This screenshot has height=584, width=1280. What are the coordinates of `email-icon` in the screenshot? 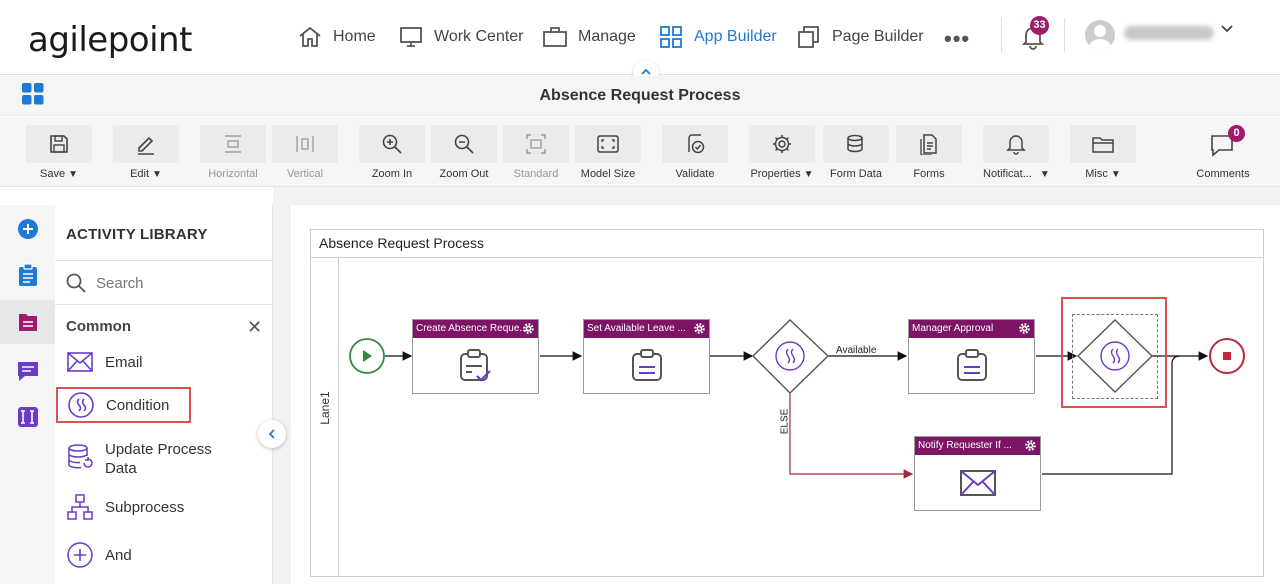 It's located at (977, 483).